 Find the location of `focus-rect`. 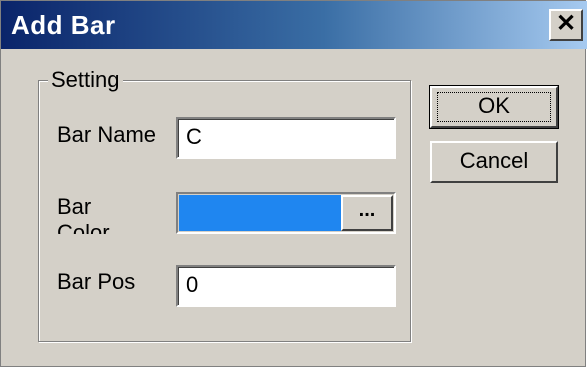

focus-rect is located at coordinates (494, 107).